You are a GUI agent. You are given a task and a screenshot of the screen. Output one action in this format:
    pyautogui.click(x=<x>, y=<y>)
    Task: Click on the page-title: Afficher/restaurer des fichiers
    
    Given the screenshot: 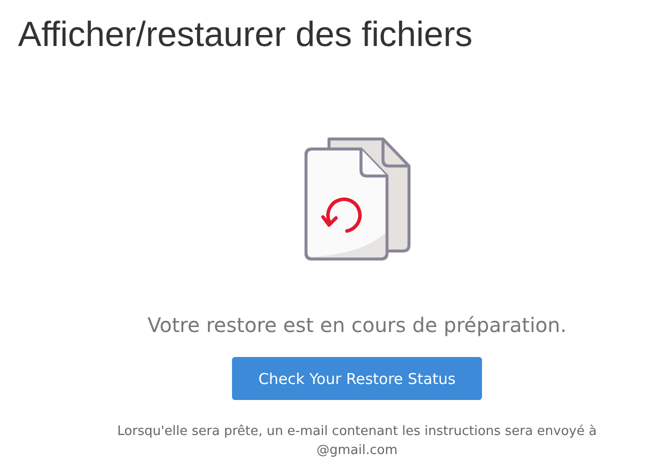 What is the action you would take?
    pyautogui.click(x=245, y=35)
    